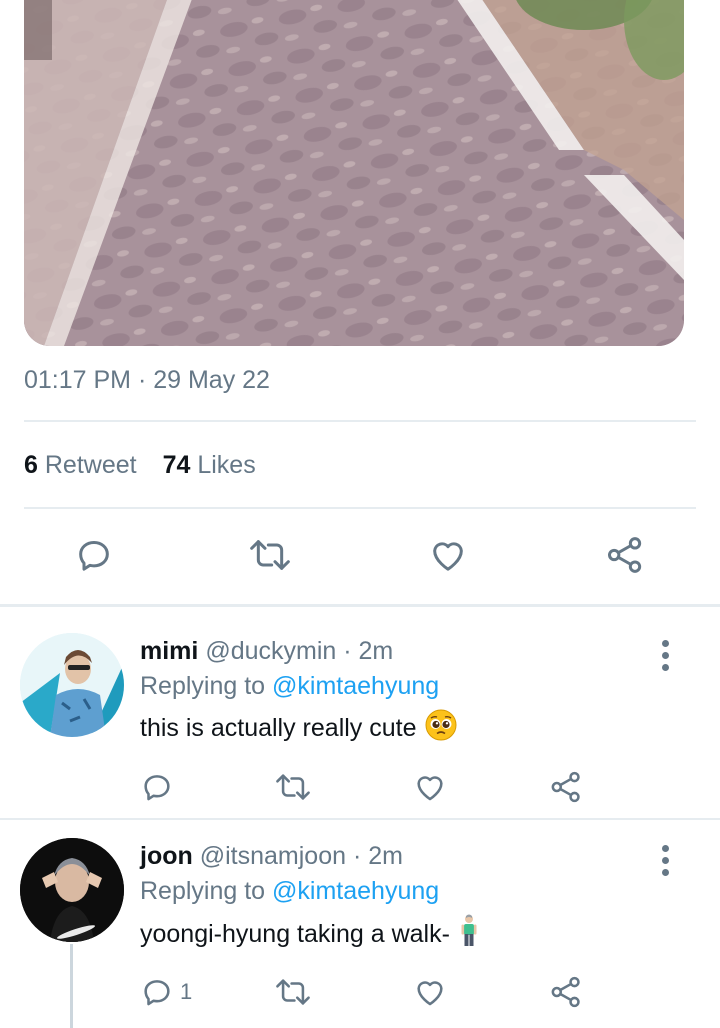 This screenshot has height=1028, width=720. I want to click on reply-button: 1, so click(166, 992).